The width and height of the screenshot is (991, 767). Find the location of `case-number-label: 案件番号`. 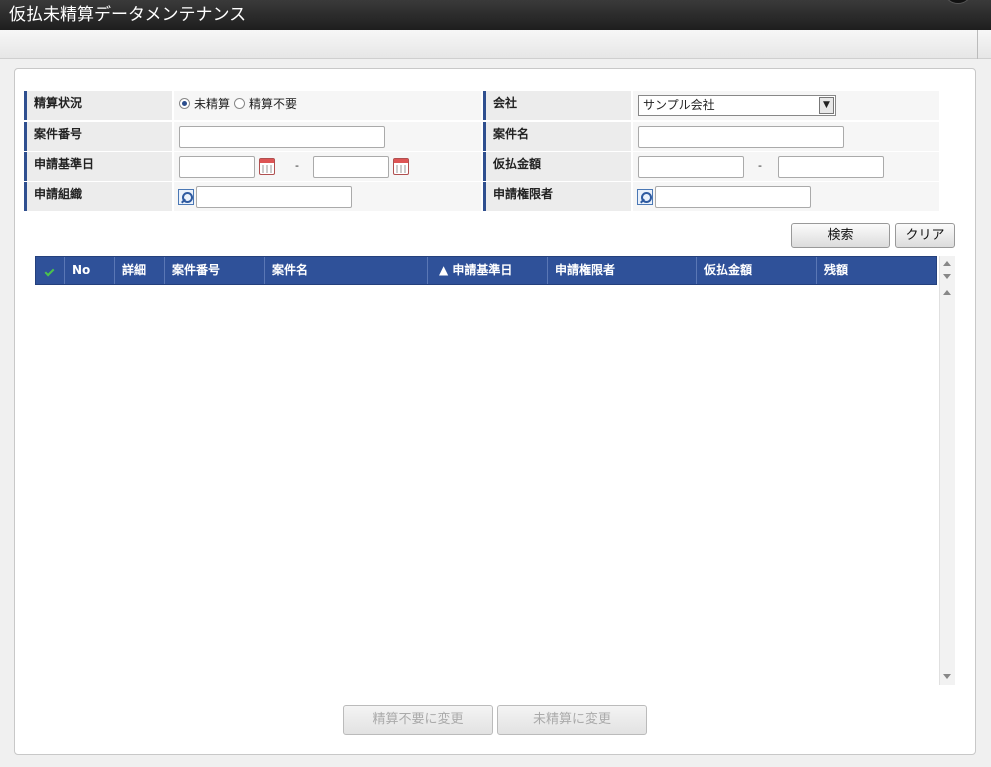

case-number-label: 案件番号 is located at coordinates (98, 136).